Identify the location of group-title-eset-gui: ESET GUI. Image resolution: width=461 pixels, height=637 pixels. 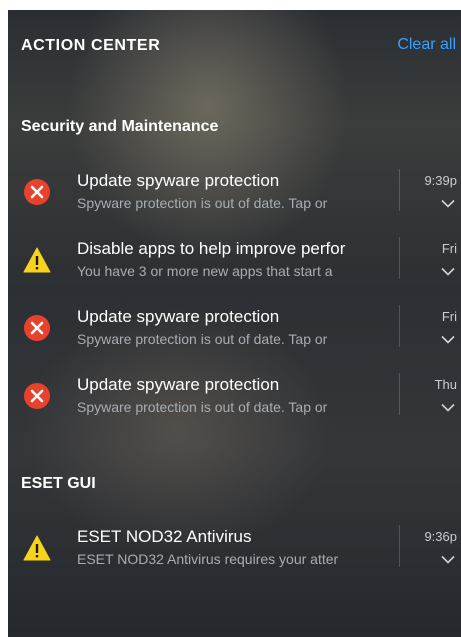
(58, 484).